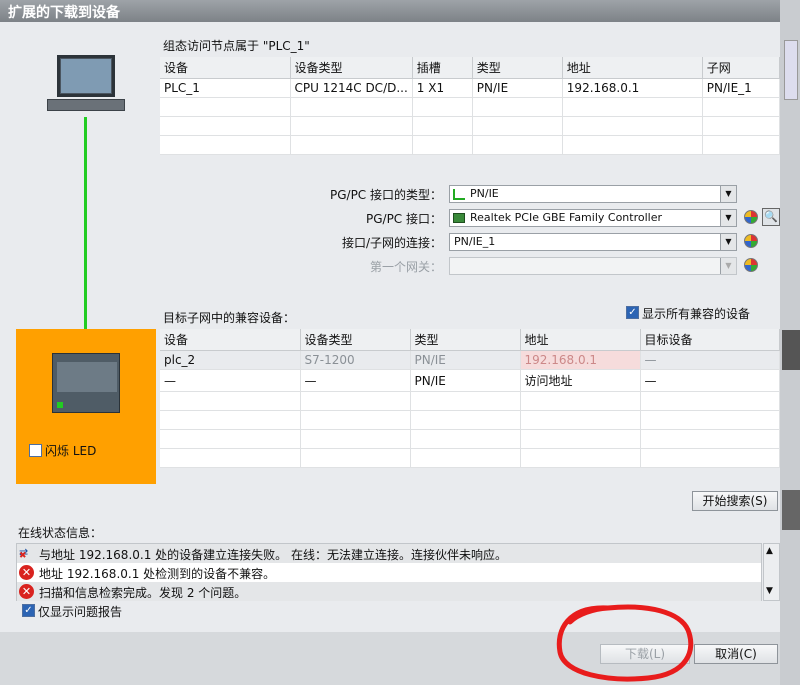 The image size is (800, 685). What do you see at coordinates (735, 501) in the screenshot?
I see `start-search-button: 开始搜索(S)` at bounding box center [735, 501].